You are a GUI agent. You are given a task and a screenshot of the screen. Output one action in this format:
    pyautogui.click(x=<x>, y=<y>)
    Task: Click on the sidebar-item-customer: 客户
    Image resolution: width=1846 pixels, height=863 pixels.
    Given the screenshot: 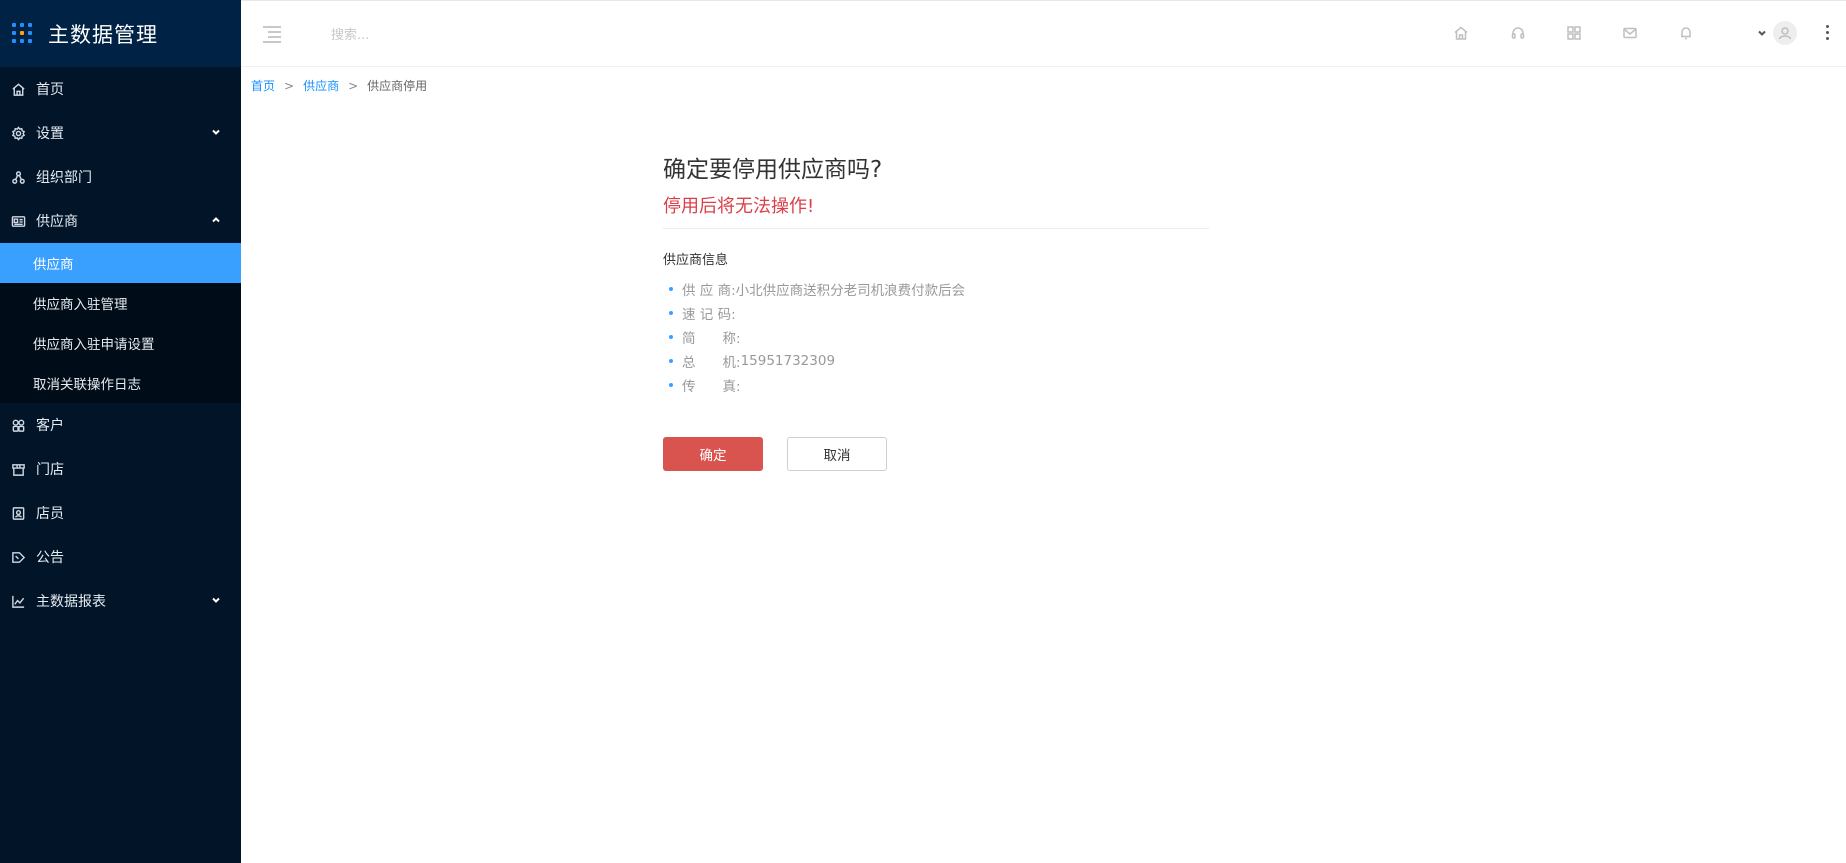 What is the action you would take?
    pyautogui.click(x=120, y=425)
    